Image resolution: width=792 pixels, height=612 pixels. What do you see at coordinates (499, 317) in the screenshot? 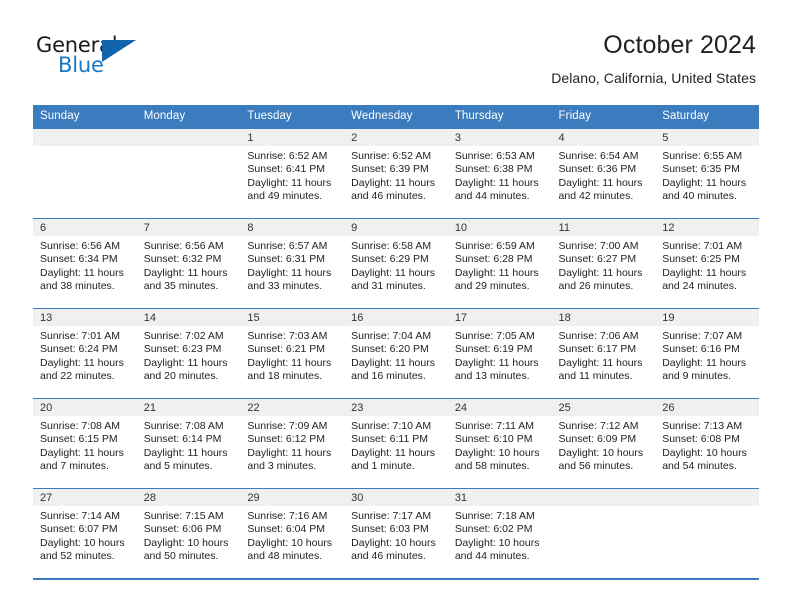
I see `day-number: 17` at bounding box center [499, 317].